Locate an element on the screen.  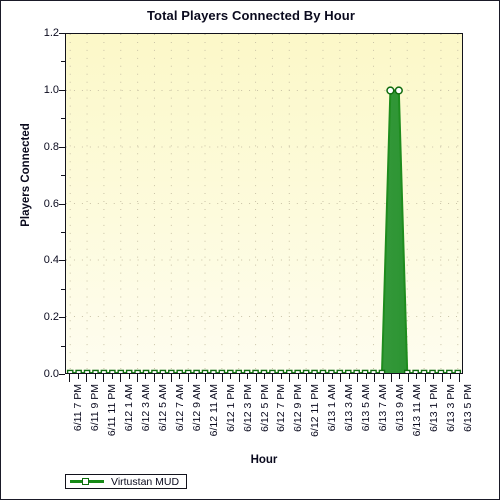
y-tick-label: 0.2 is located at coordinates (51, 317).